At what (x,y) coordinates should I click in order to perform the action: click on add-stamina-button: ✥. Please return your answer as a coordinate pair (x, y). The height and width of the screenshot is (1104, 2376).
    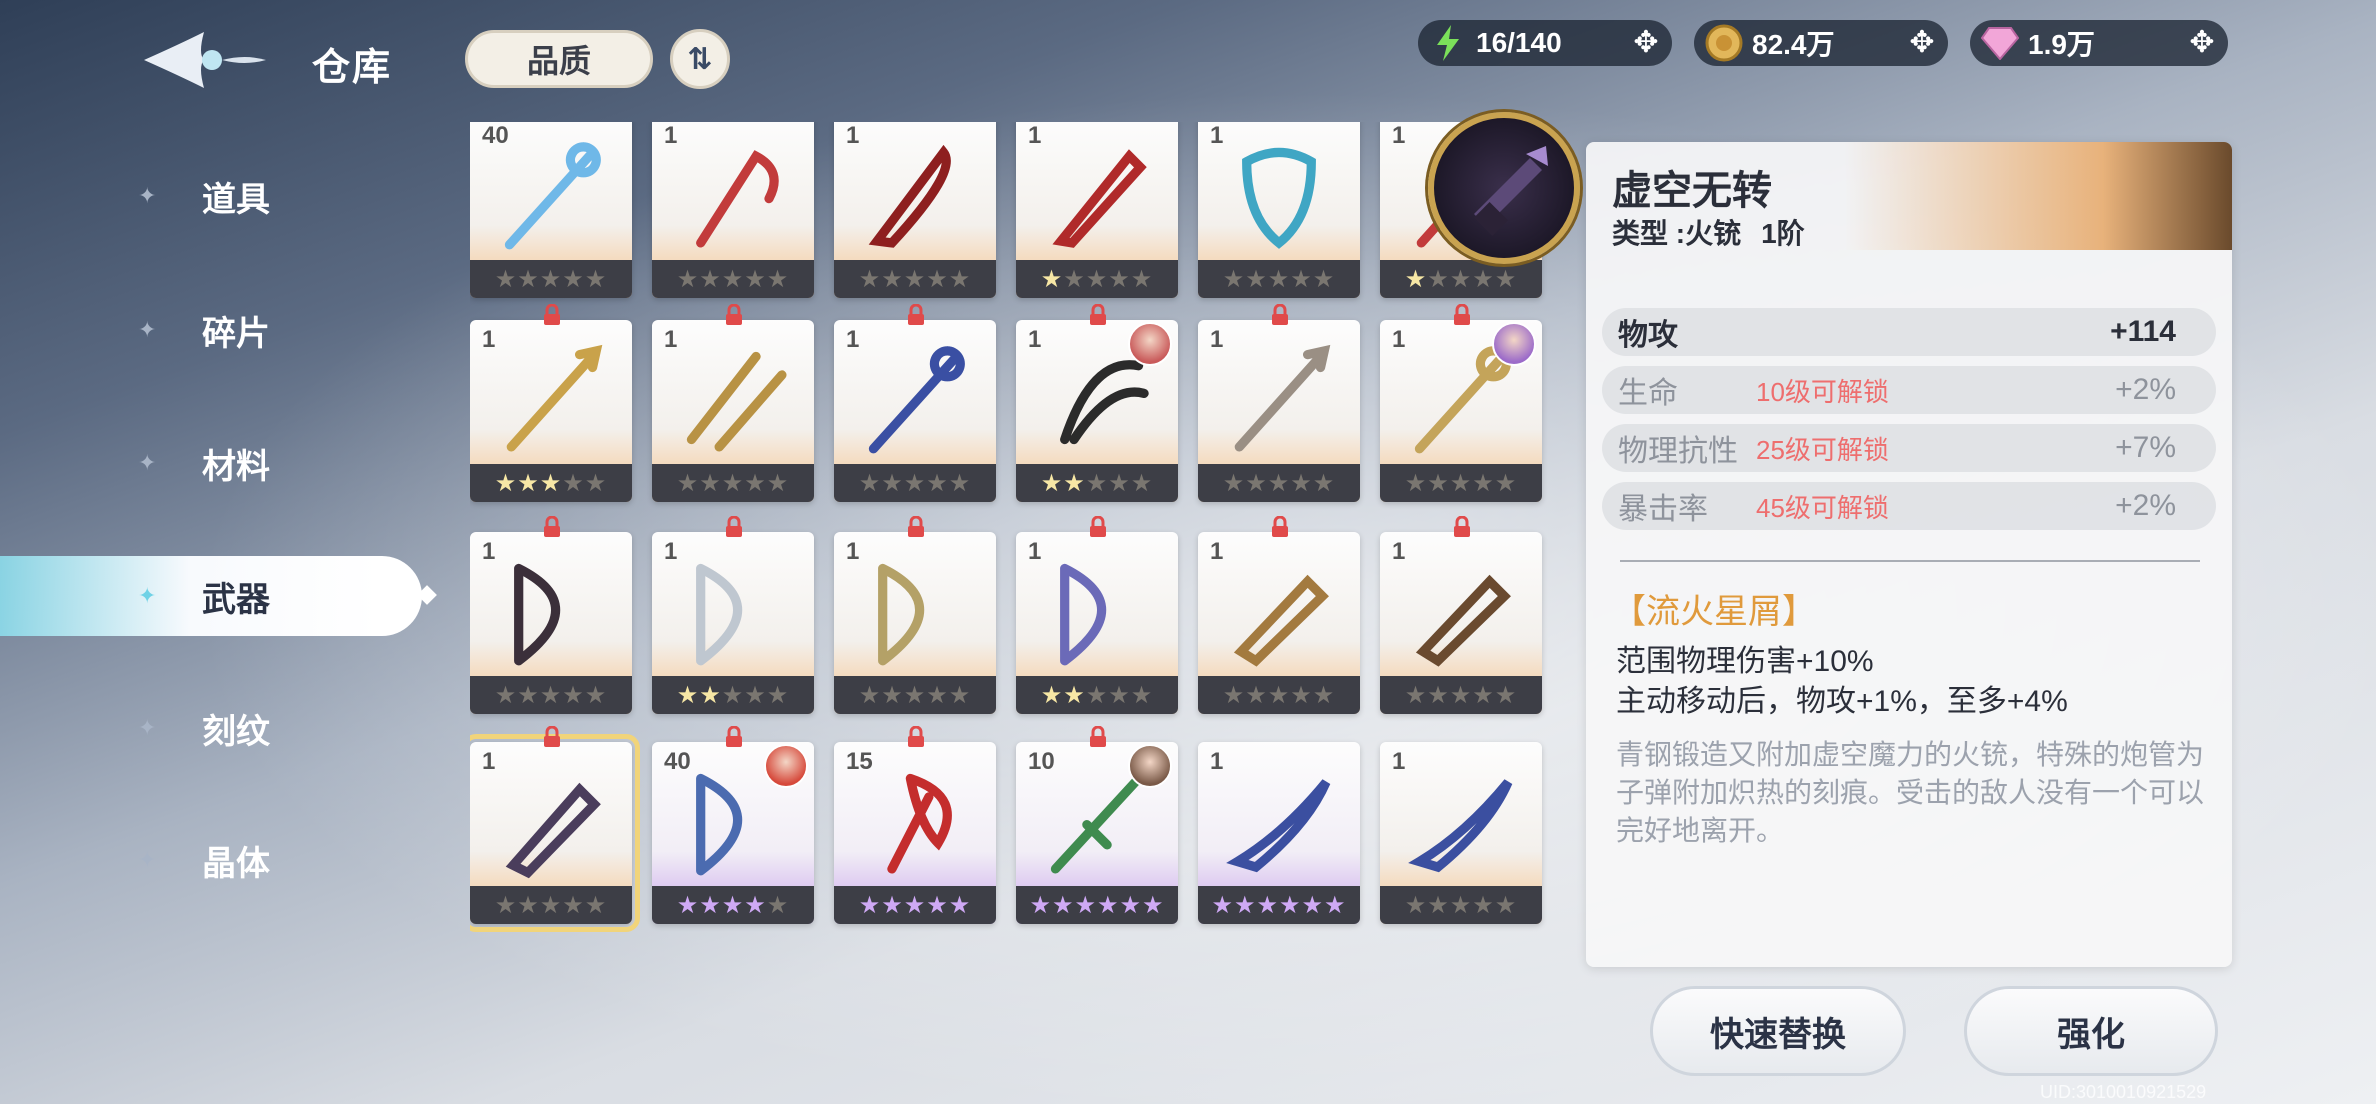
    Looking at the image, I should click on (1646, 43).